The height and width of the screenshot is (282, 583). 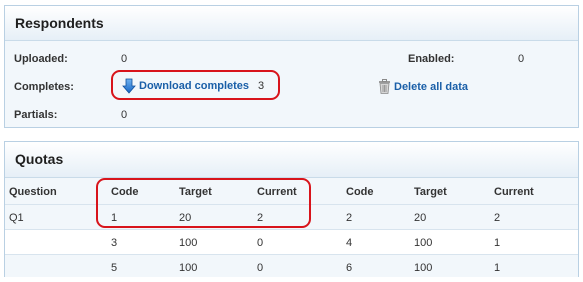 I want to click on respondents-title: Respondents, so click(x=291, y=23).